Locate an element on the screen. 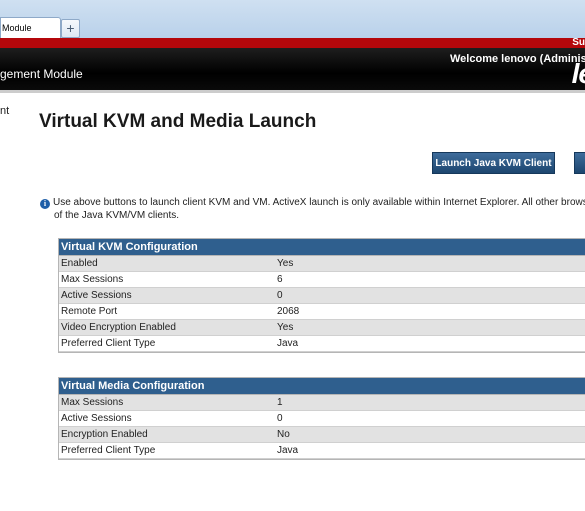 Image resolution: width=585 pixels, height=511 pixels. table-row: Video Encryption Enabled Yes is located at coordinates (322, 328).